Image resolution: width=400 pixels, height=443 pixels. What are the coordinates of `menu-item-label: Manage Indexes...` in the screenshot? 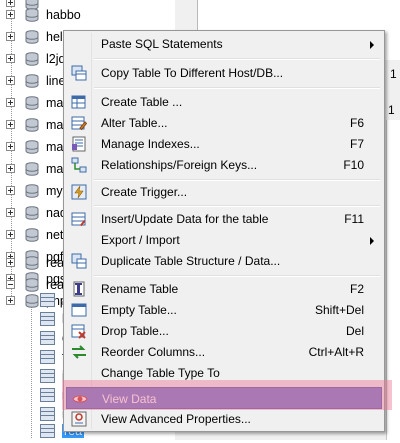 It's located at (150, 144).